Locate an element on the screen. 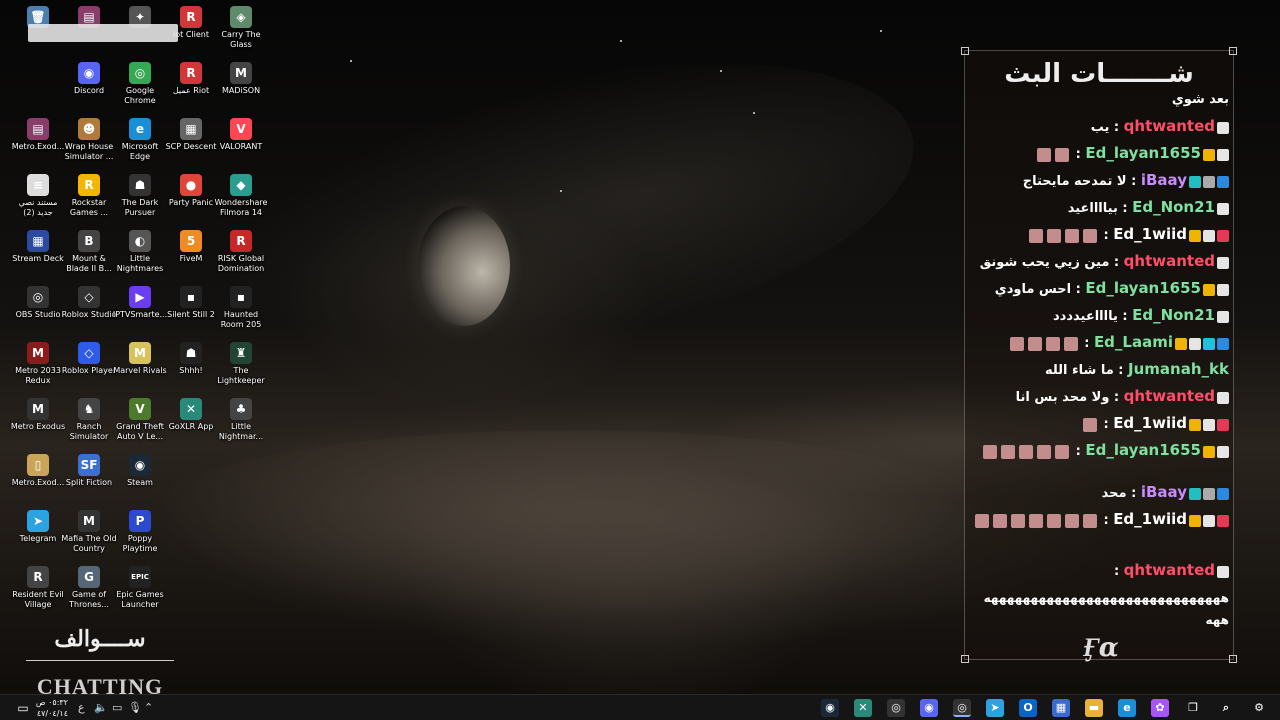 The height and width of the screenshot is (720, 1280). desktop-shortcut: SF Split Fiction is located at coordinates (89, 471).